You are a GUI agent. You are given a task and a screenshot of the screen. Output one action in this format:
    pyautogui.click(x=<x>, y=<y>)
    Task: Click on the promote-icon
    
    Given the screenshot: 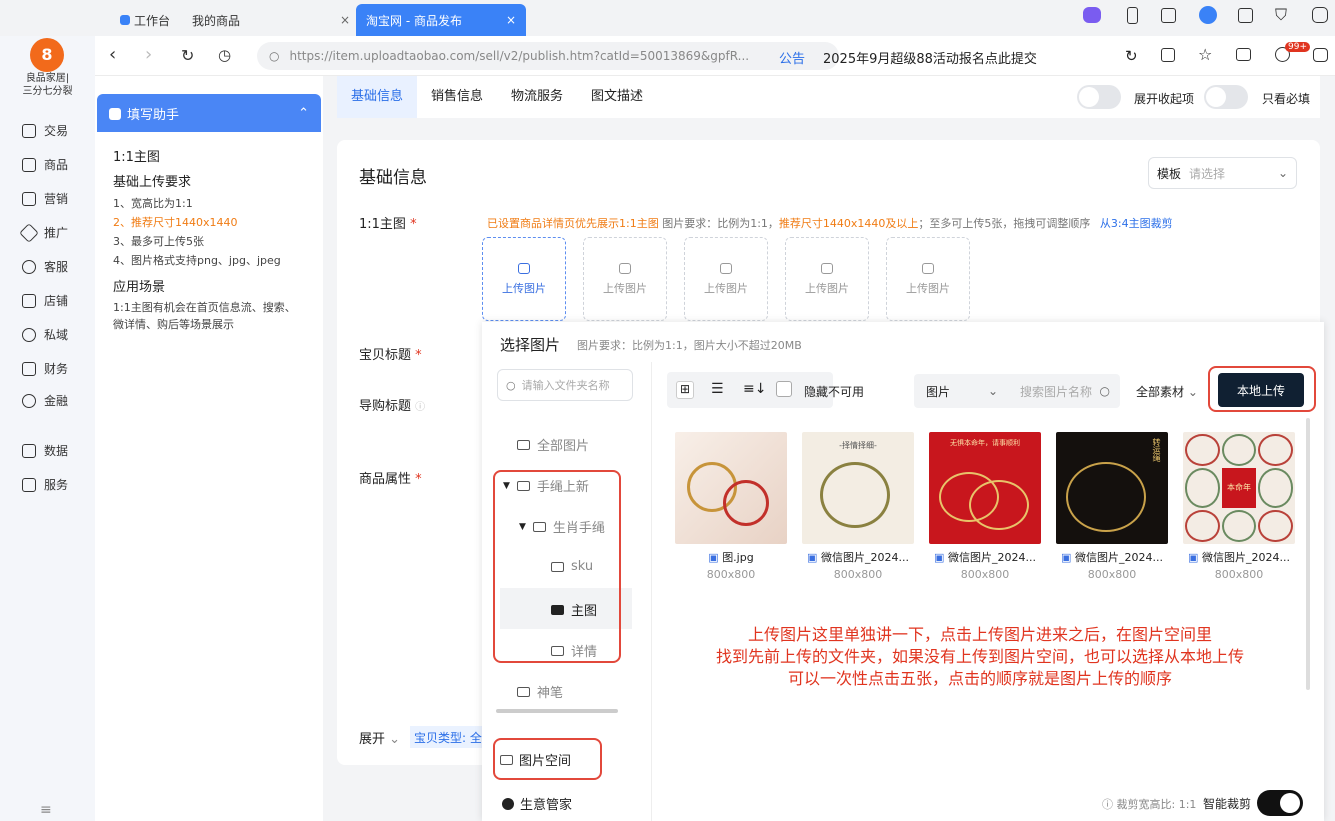 What is the action you would take?
    pyautogui.click(x=29, y=232)
    